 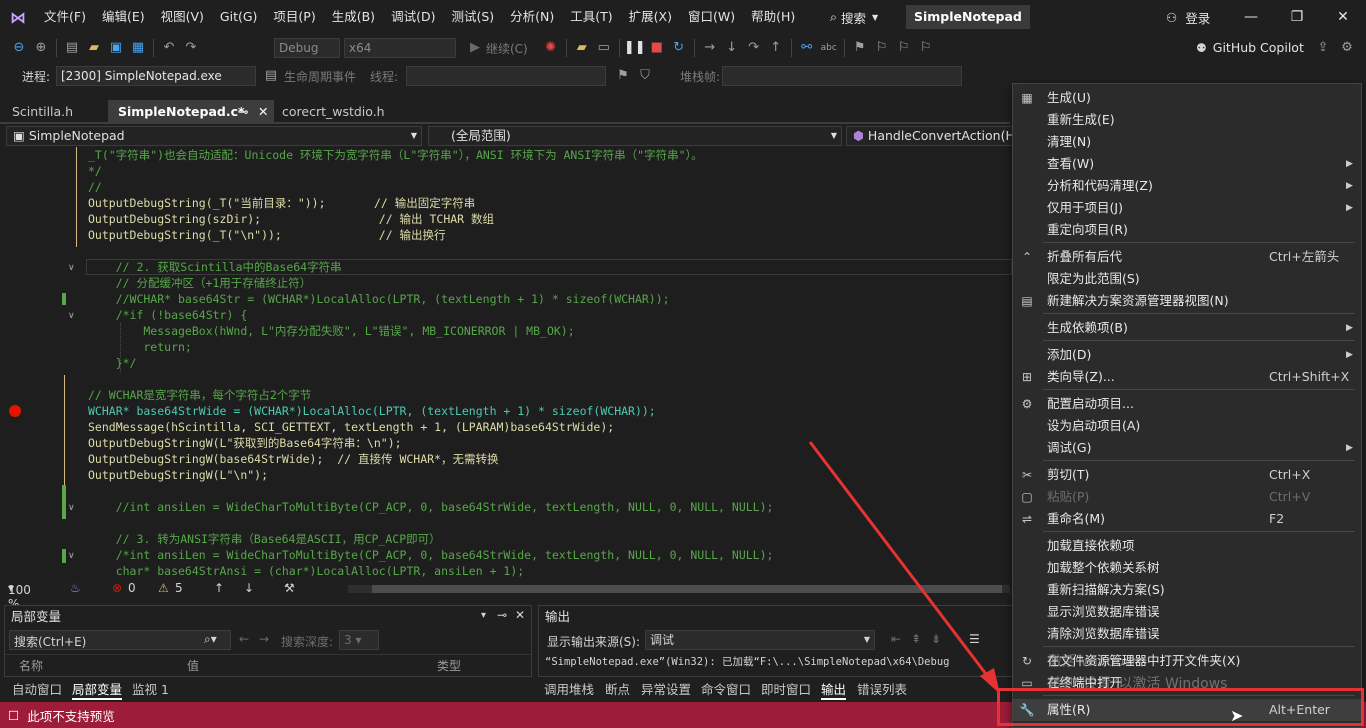 I want to click on menu-item: 调试(G) ▶, so click(x=1187, y=448).